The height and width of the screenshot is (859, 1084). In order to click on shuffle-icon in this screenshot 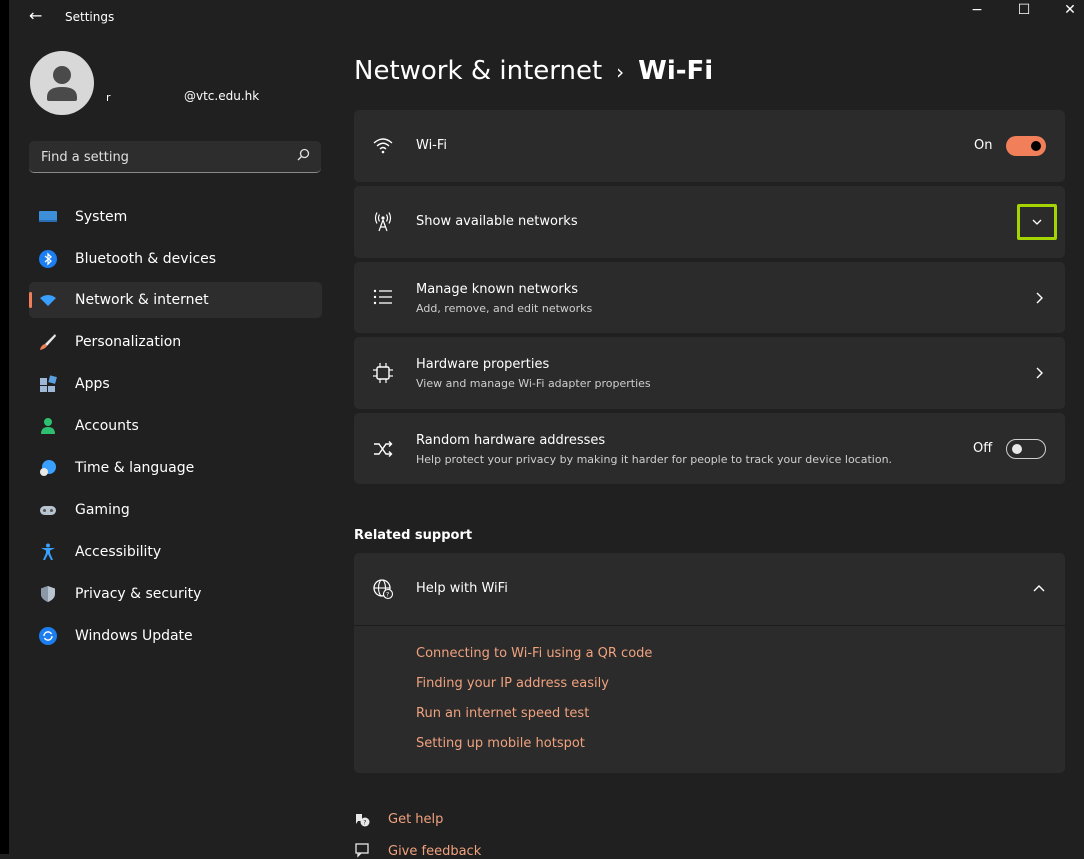, I will do `click(383, 449)`.